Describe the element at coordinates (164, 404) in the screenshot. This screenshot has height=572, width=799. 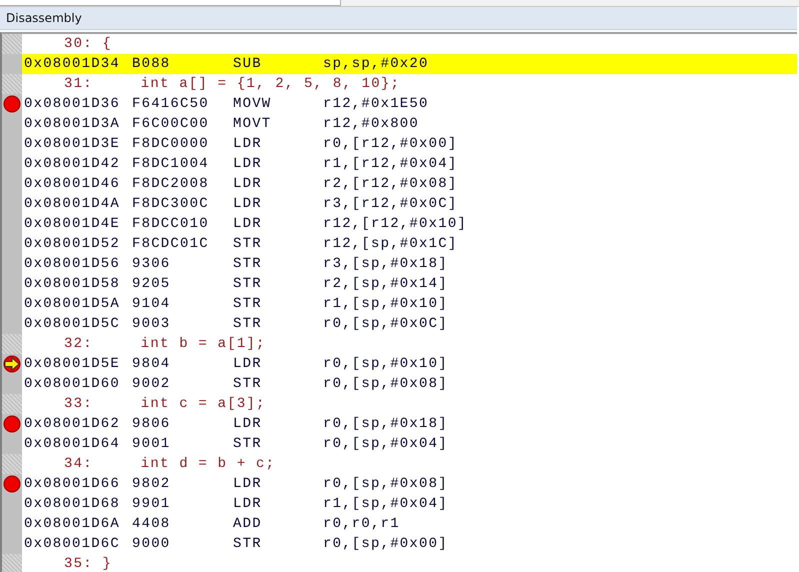
I see `source-line: 33: int c = a[3];` at that location.